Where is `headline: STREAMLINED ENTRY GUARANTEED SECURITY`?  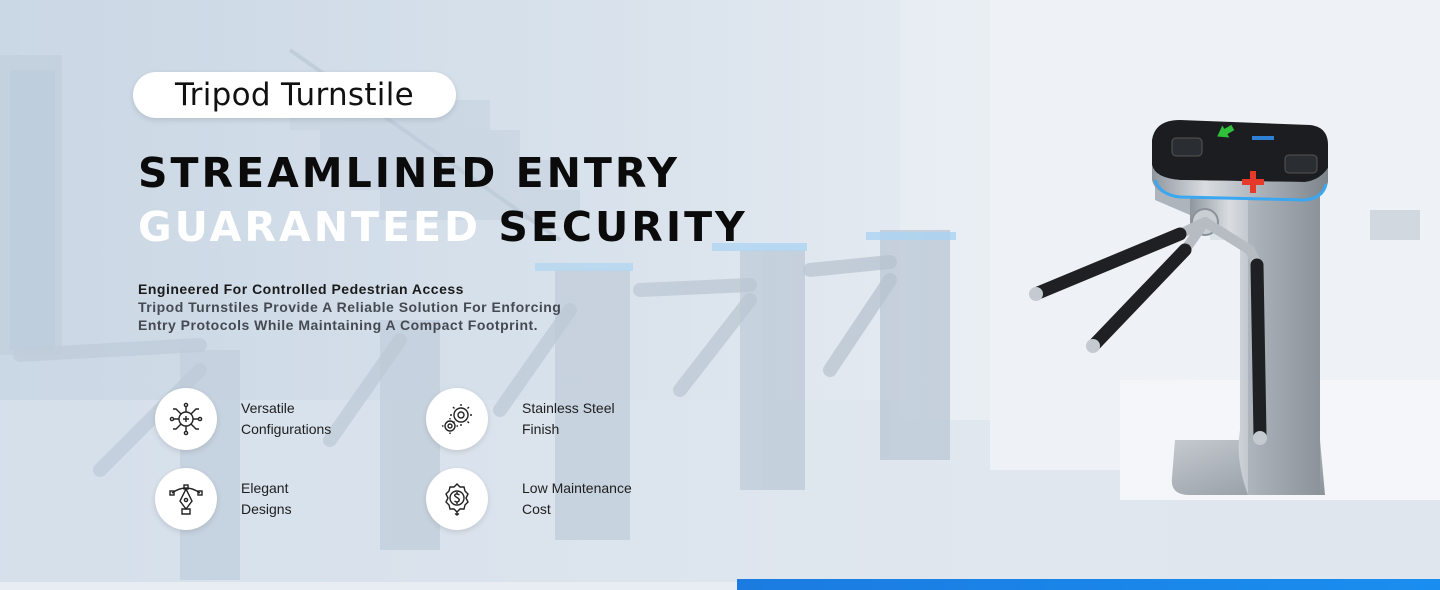 headline: STREAMLINED ENTRY GUARANTEED SECURITY is located at coordinates (443, 200).